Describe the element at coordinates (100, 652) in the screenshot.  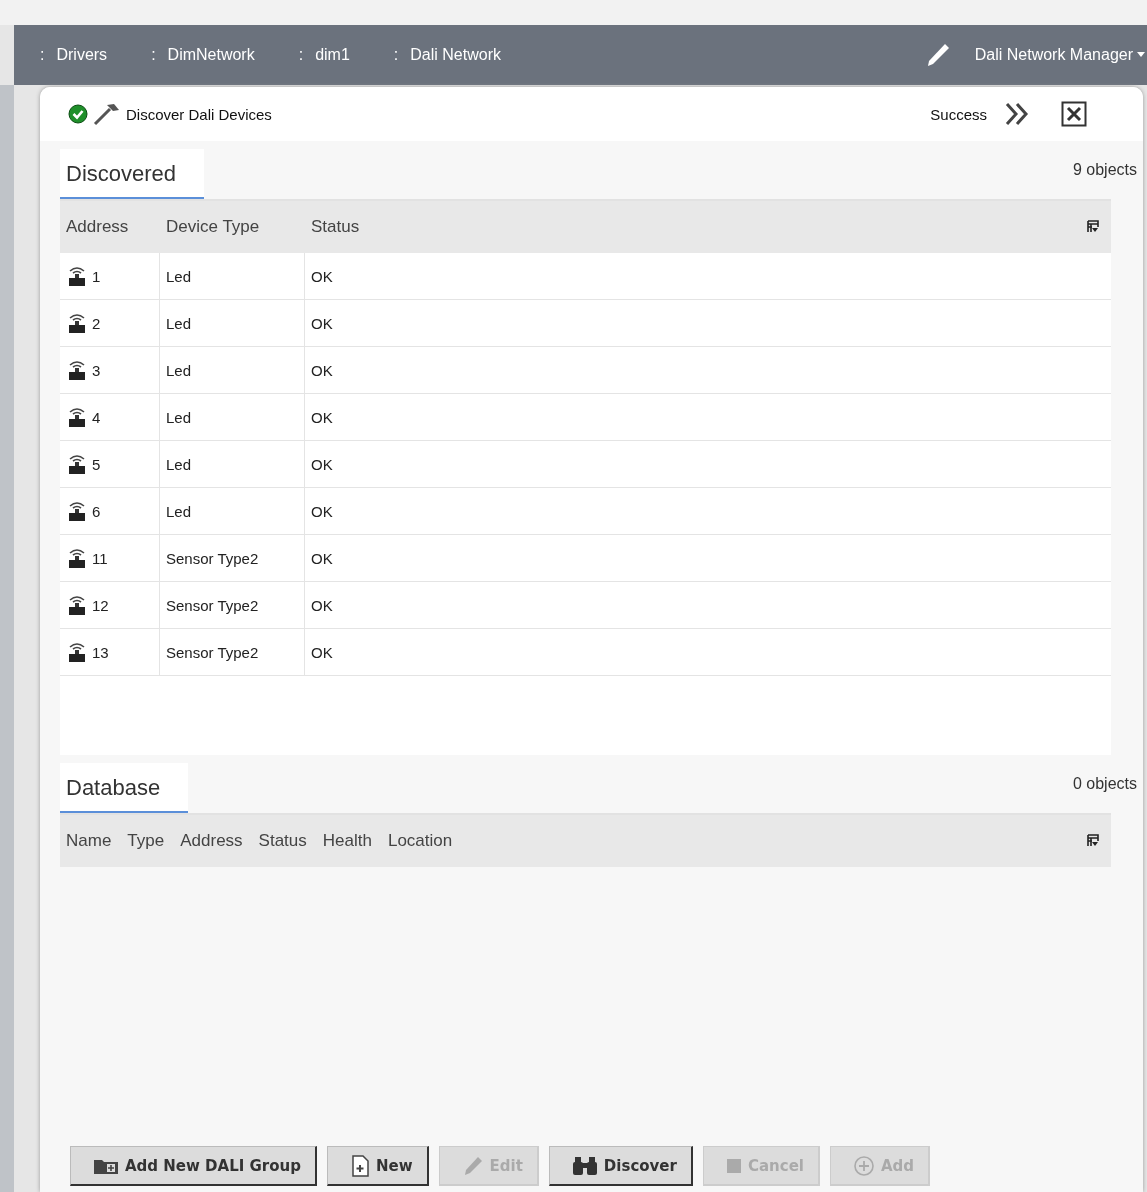
I see `table-cell: 13` at that location.